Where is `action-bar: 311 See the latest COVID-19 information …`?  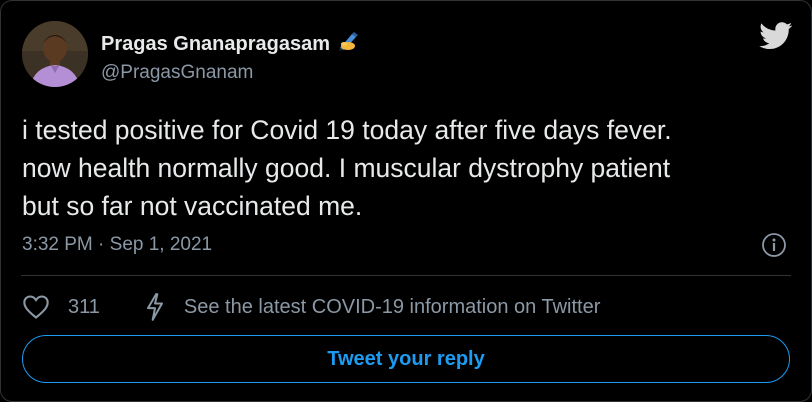 action-bar: 311 See the latest COVID-19 information … is located at coordinates (311, 307).